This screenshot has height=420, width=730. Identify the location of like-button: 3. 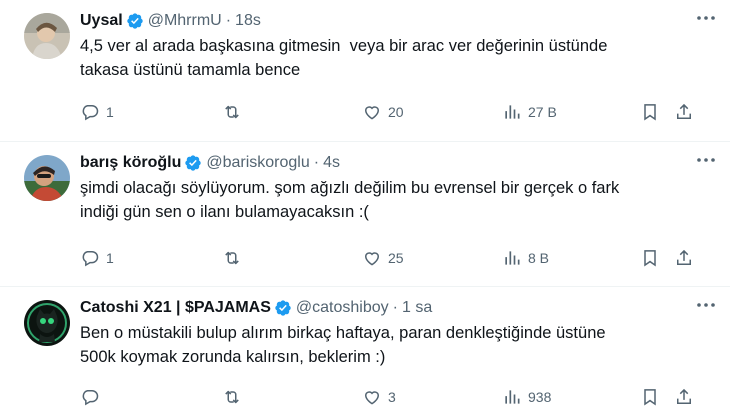
(379, 397).